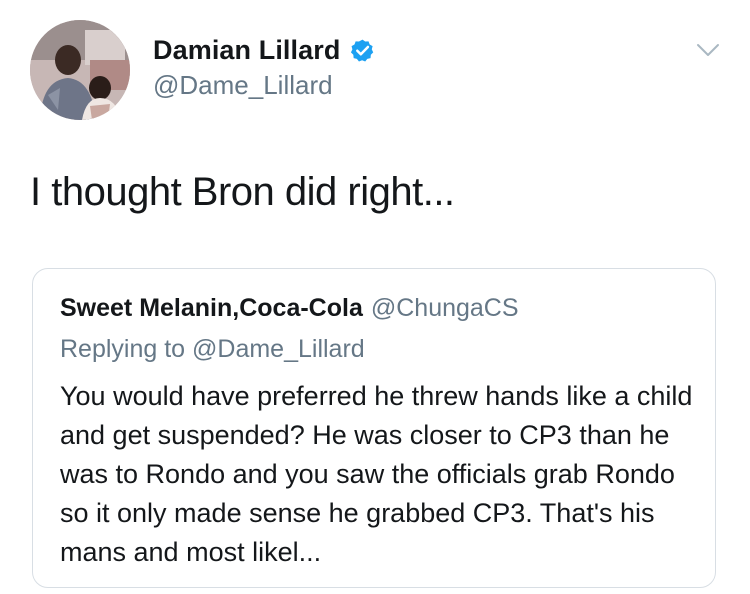 Image resolution: width=750 pixels, height=594 pixels. I want to click on author-handle: @Dame_Lillard, so click(243, 85).